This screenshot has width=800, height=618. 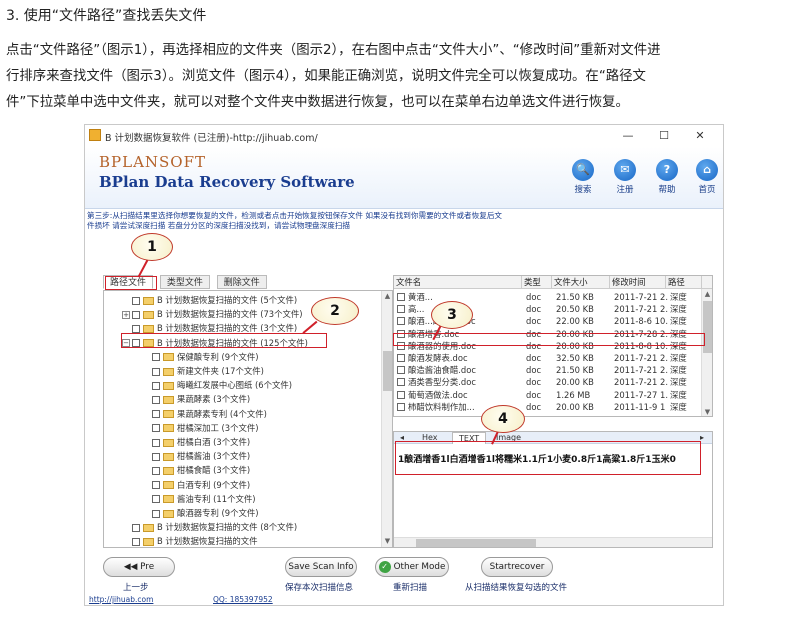 What do you see at coordinates (707, 294) in the screenshot?
I see `list-scroll-up-icon: ▲` at bounding box center [707, 294].